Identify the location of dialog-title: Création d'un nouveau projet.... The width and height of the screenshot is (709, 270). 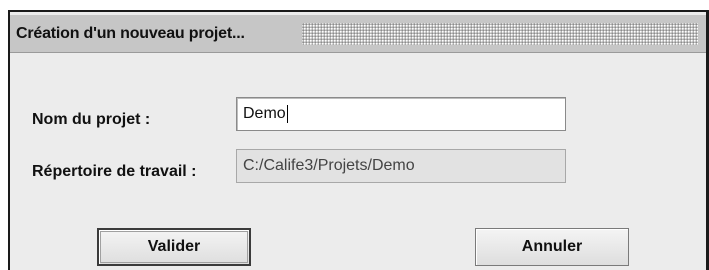
(130, 33).